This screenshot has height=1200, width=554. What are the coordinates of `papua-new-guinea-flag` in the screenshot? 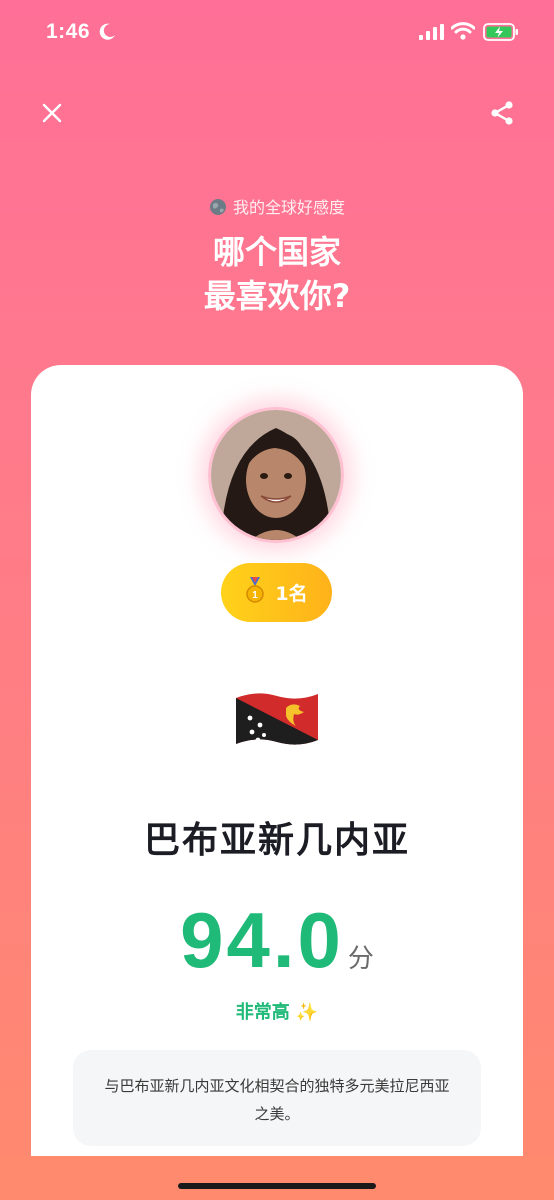 It's located at (277, 721).